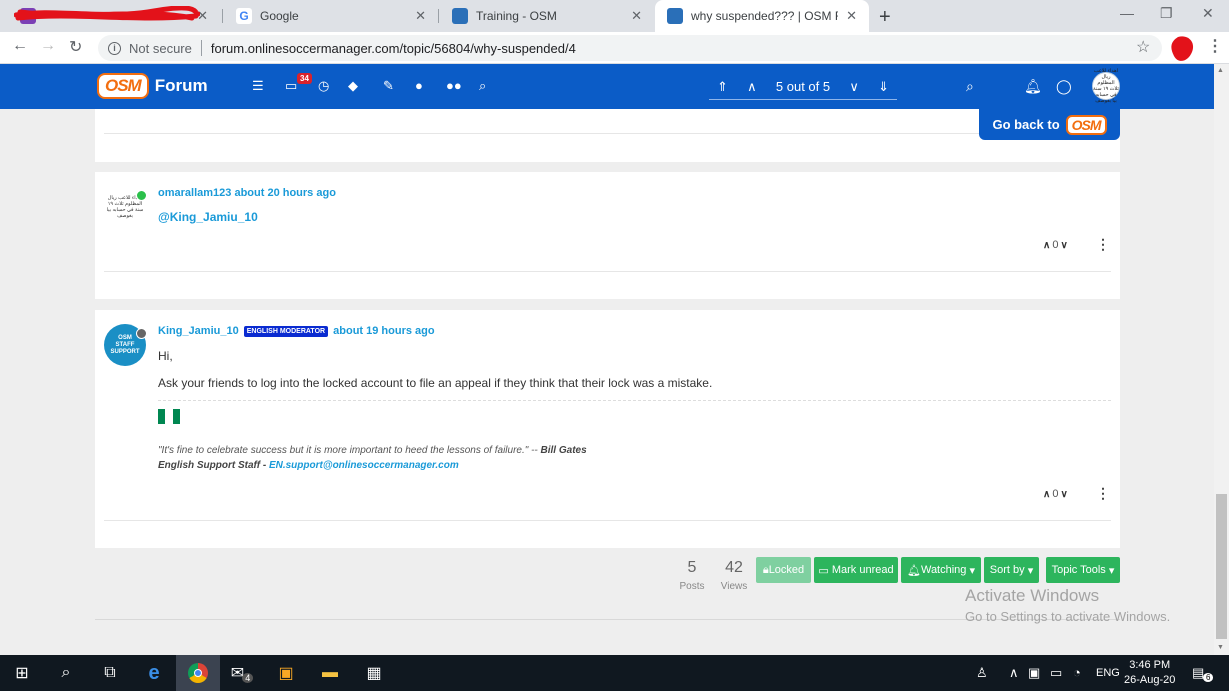 Image resolution: width=1229 pixels, height=691 pixels. I want to click on people-icon: ♙, so click(982, 673).